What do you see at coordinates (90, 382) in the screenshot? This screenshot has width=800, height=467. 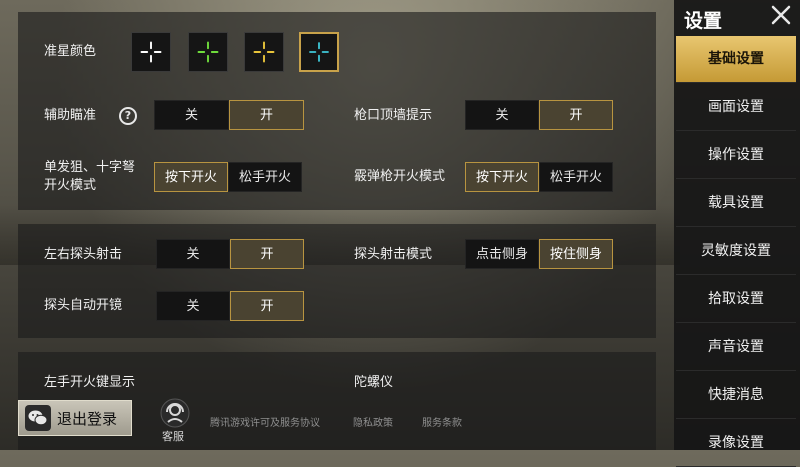 I see `left-fire-button-label: 左手开火键显示` at bounding box center [90, 382].